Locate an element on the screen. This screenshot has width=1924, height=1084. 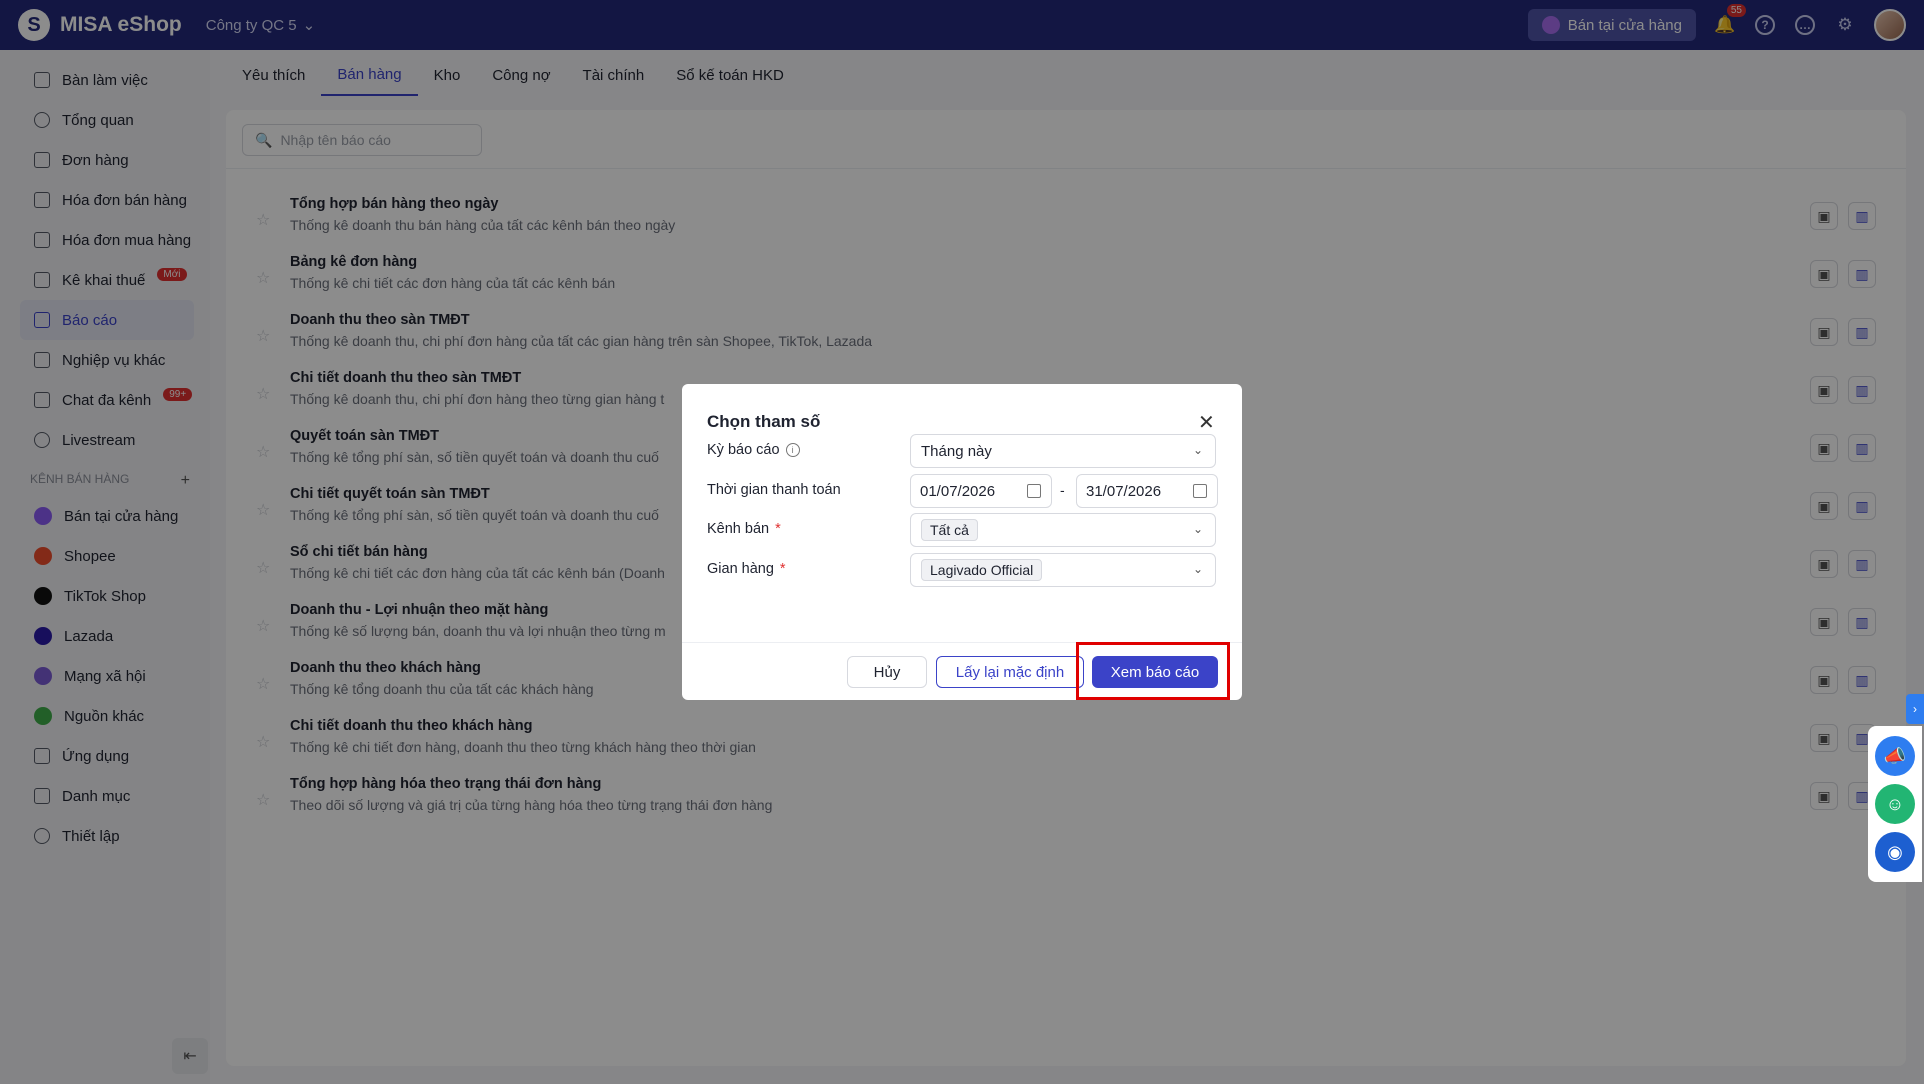
date-to-value: 31/07/2026 is located at coordinates (1124, 491).